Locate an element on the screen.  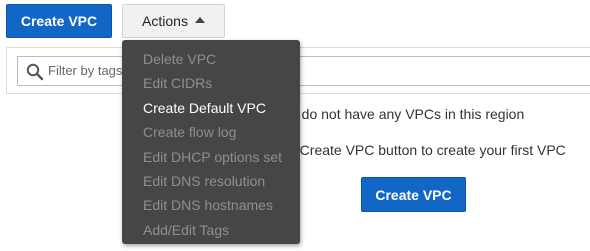
filter-placeholder-start: Filter by tags is located at coordinates (85, 70).